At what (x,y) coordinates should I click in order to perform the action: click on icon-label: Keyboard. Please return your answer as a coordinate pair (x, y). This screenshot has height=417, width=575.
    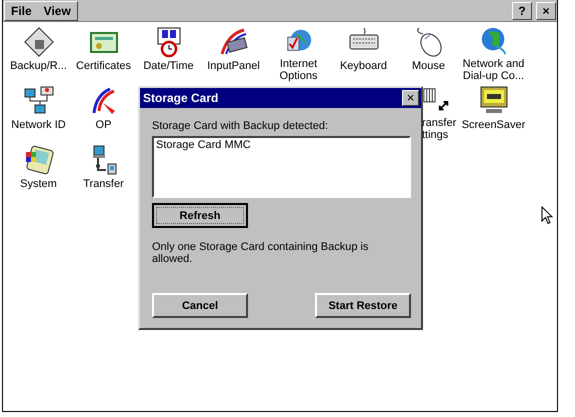
    Looking at the image, I should click on (364, 66).